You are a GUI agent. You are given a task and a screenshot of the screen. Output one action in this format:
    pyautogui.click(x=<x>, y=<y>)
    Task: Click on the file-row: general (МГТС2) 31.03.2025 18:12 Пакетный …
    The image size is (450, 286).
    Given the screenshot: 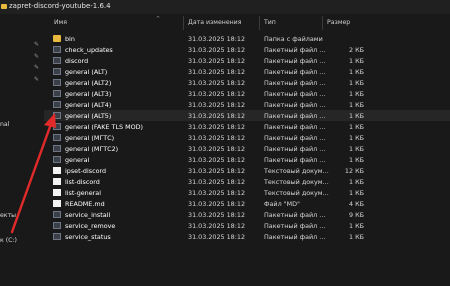 What is the action you would take?
    pyautogui.click(x=247, y=148)
    